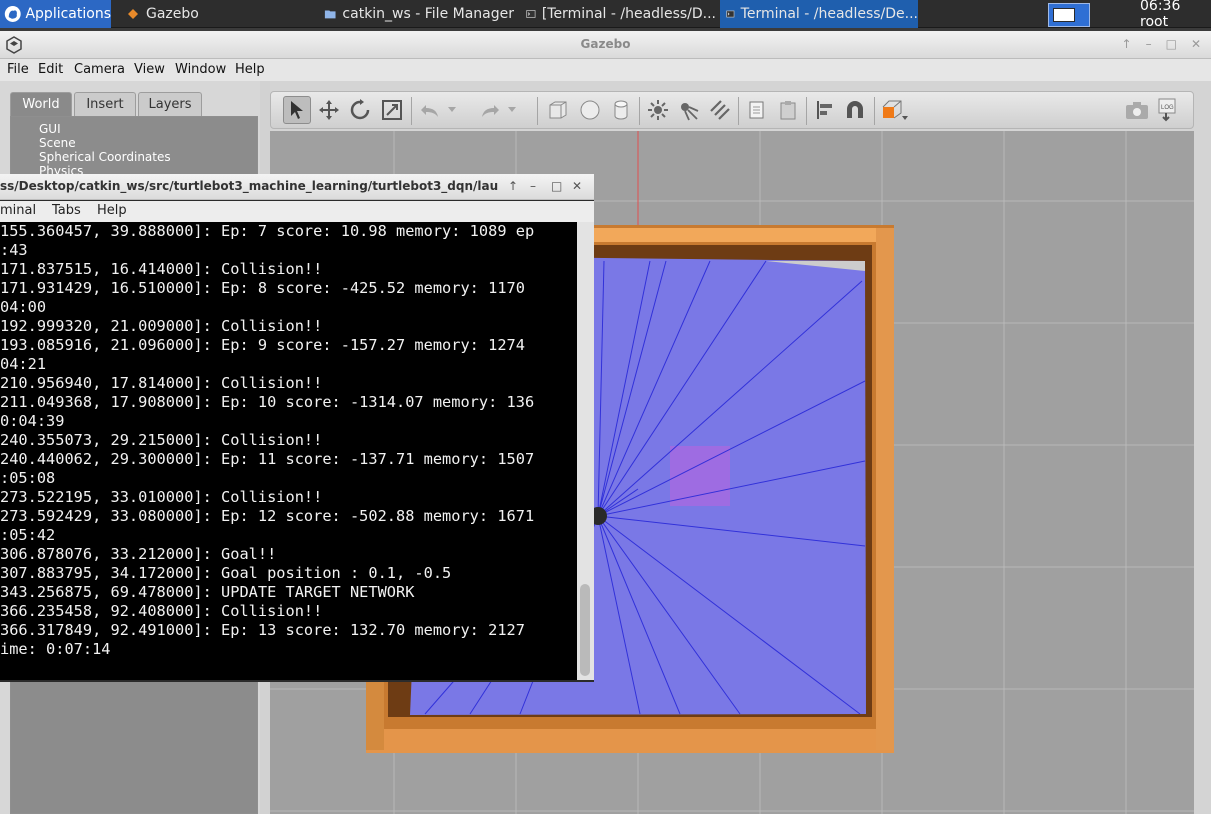 Image resolution: width=1211 pixels, height=814 pixels. I want to click on right-edge, so click(1202, 447).